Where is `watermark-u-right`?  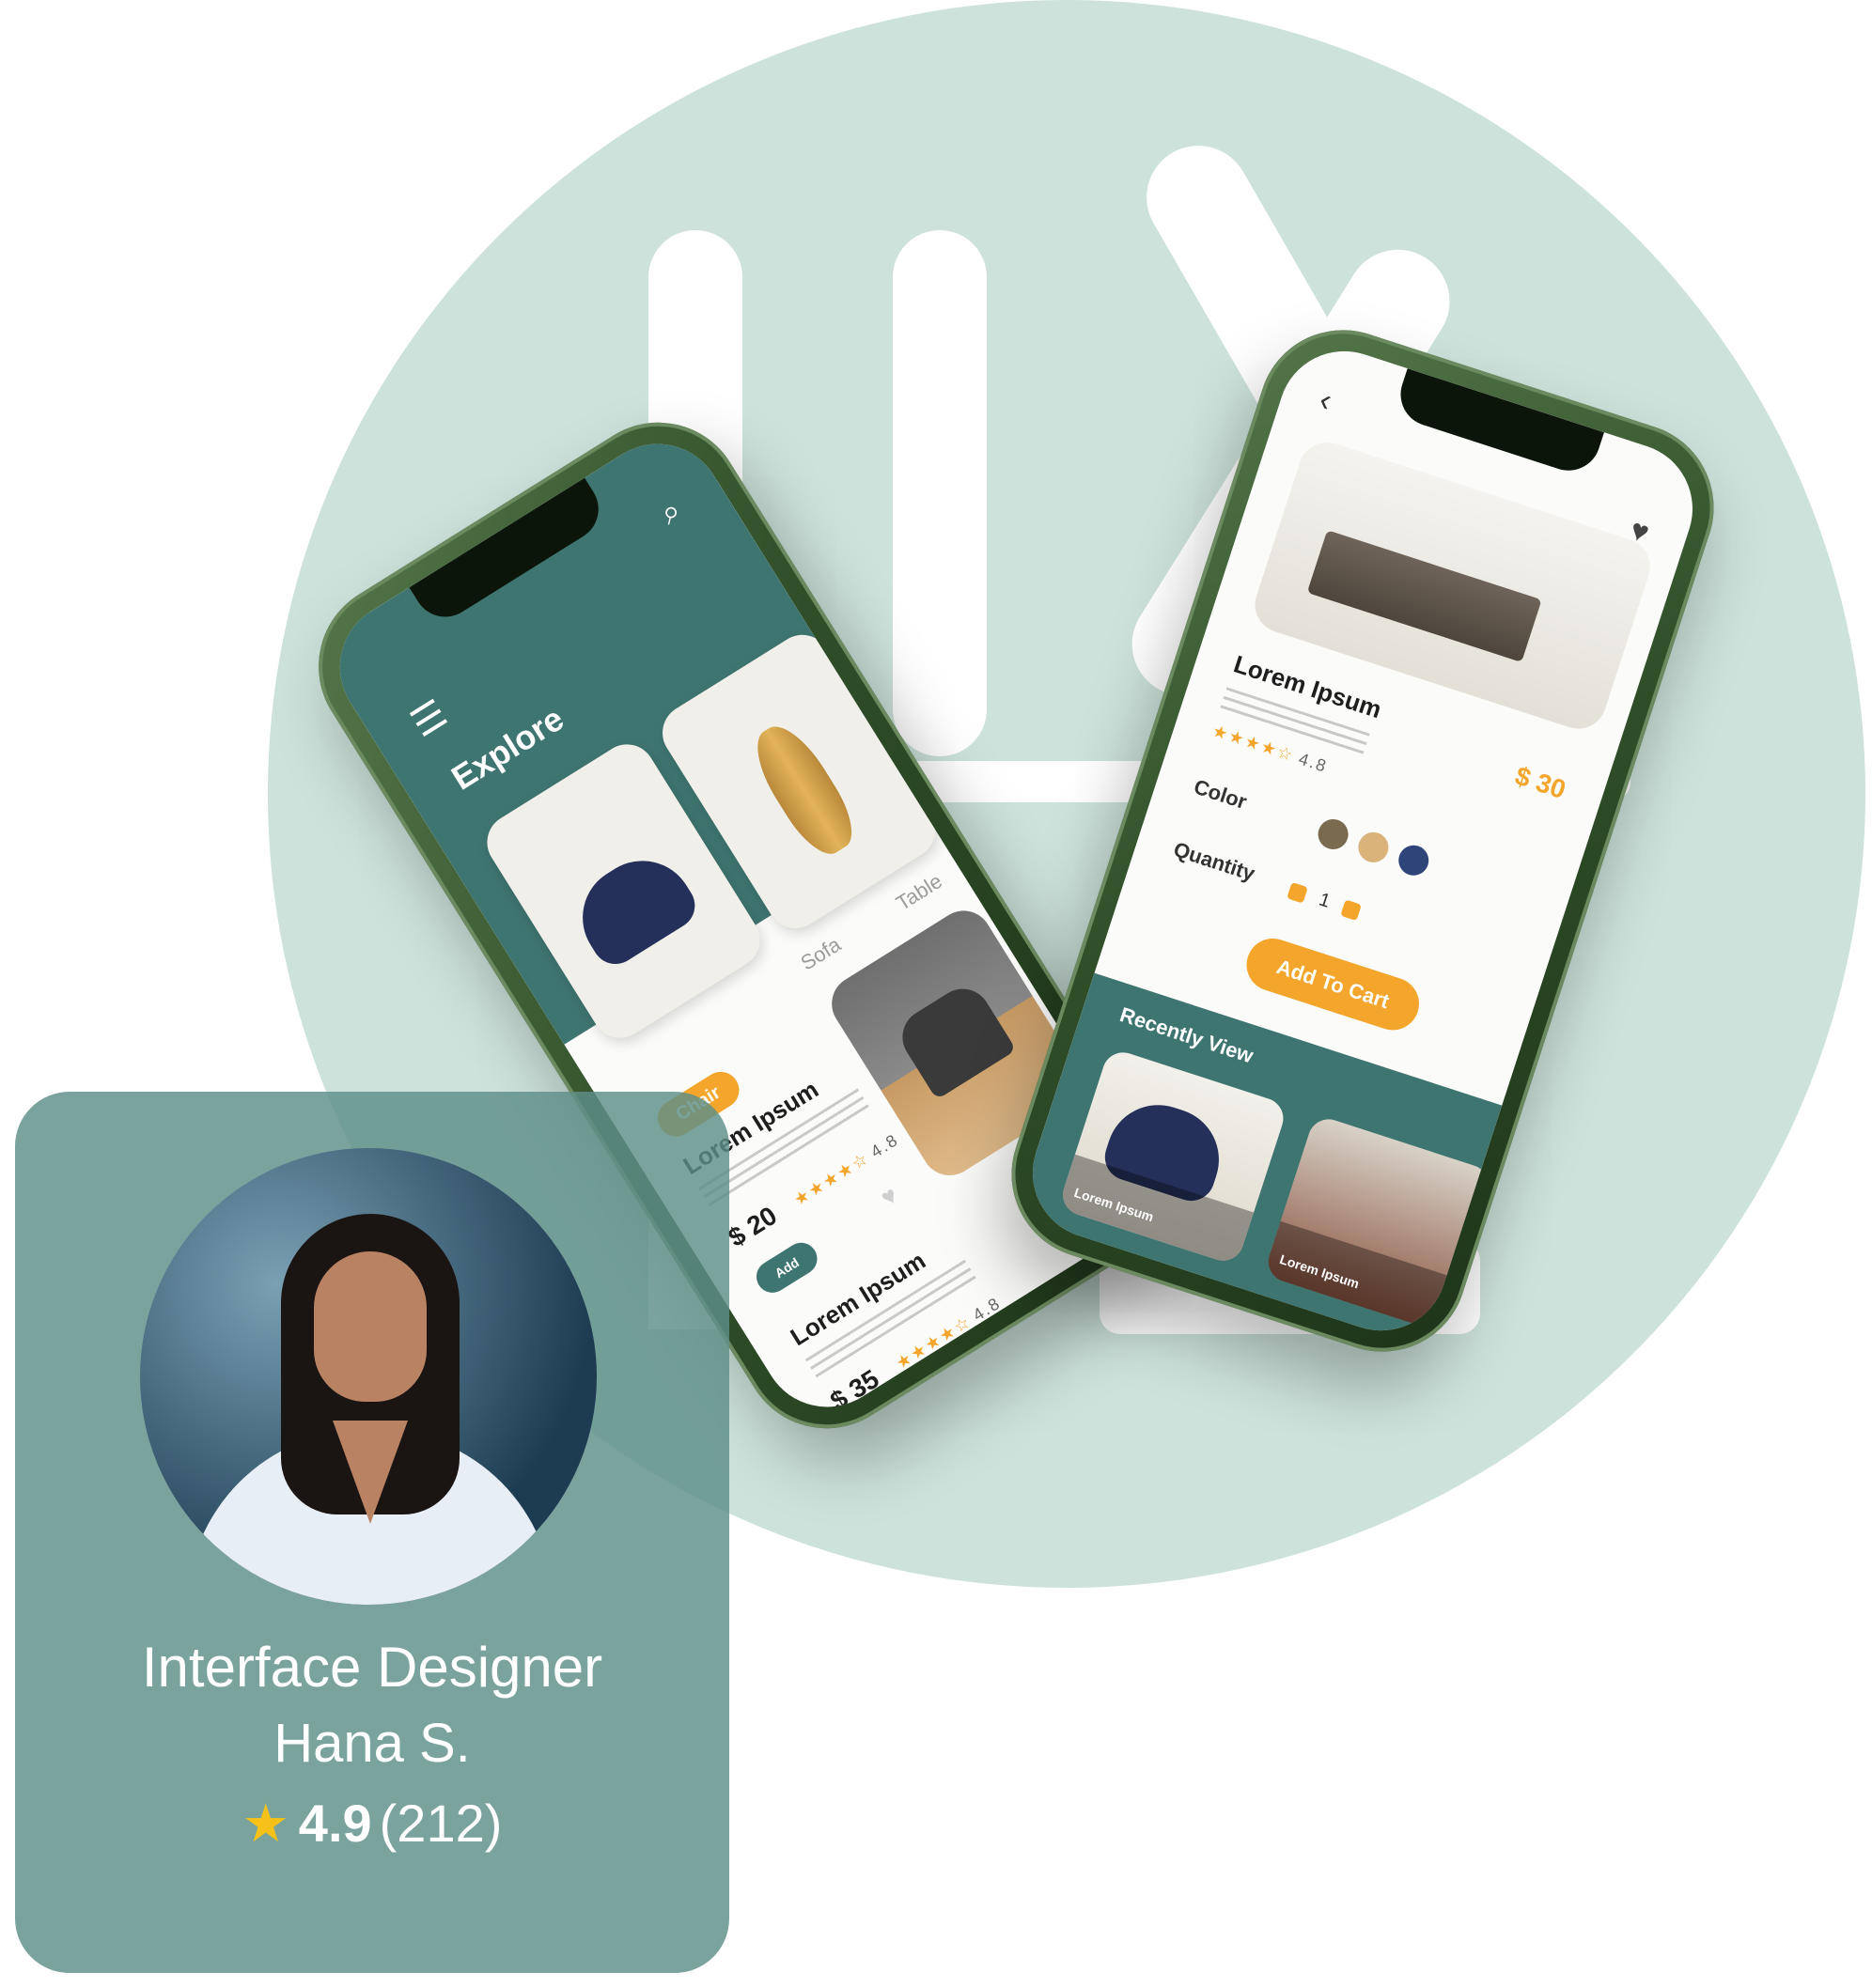
watermark-u-right is located at coordinates (940, 493).